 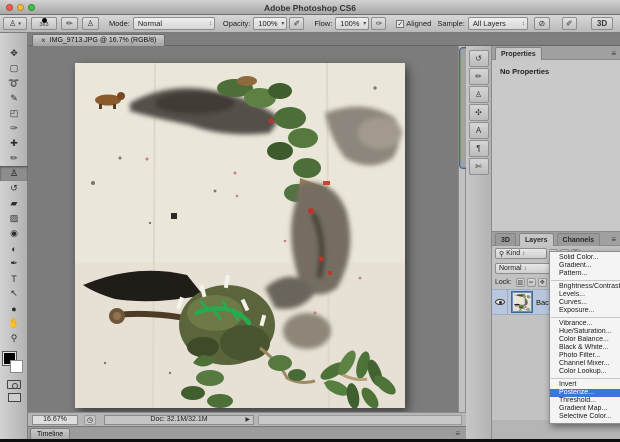 I want to click on opacity-select: 100% ▾, so click(x=270, y=23).